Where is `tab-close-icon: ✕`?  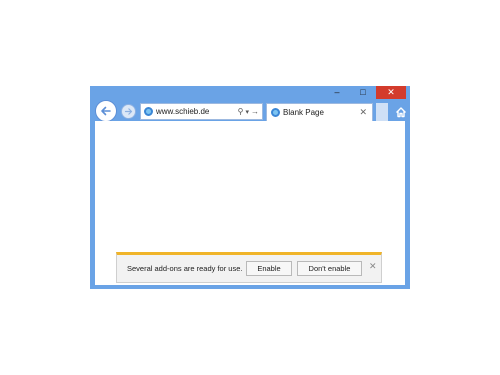 tab-close-icon: ✕ is located at coordinates (363, 112).